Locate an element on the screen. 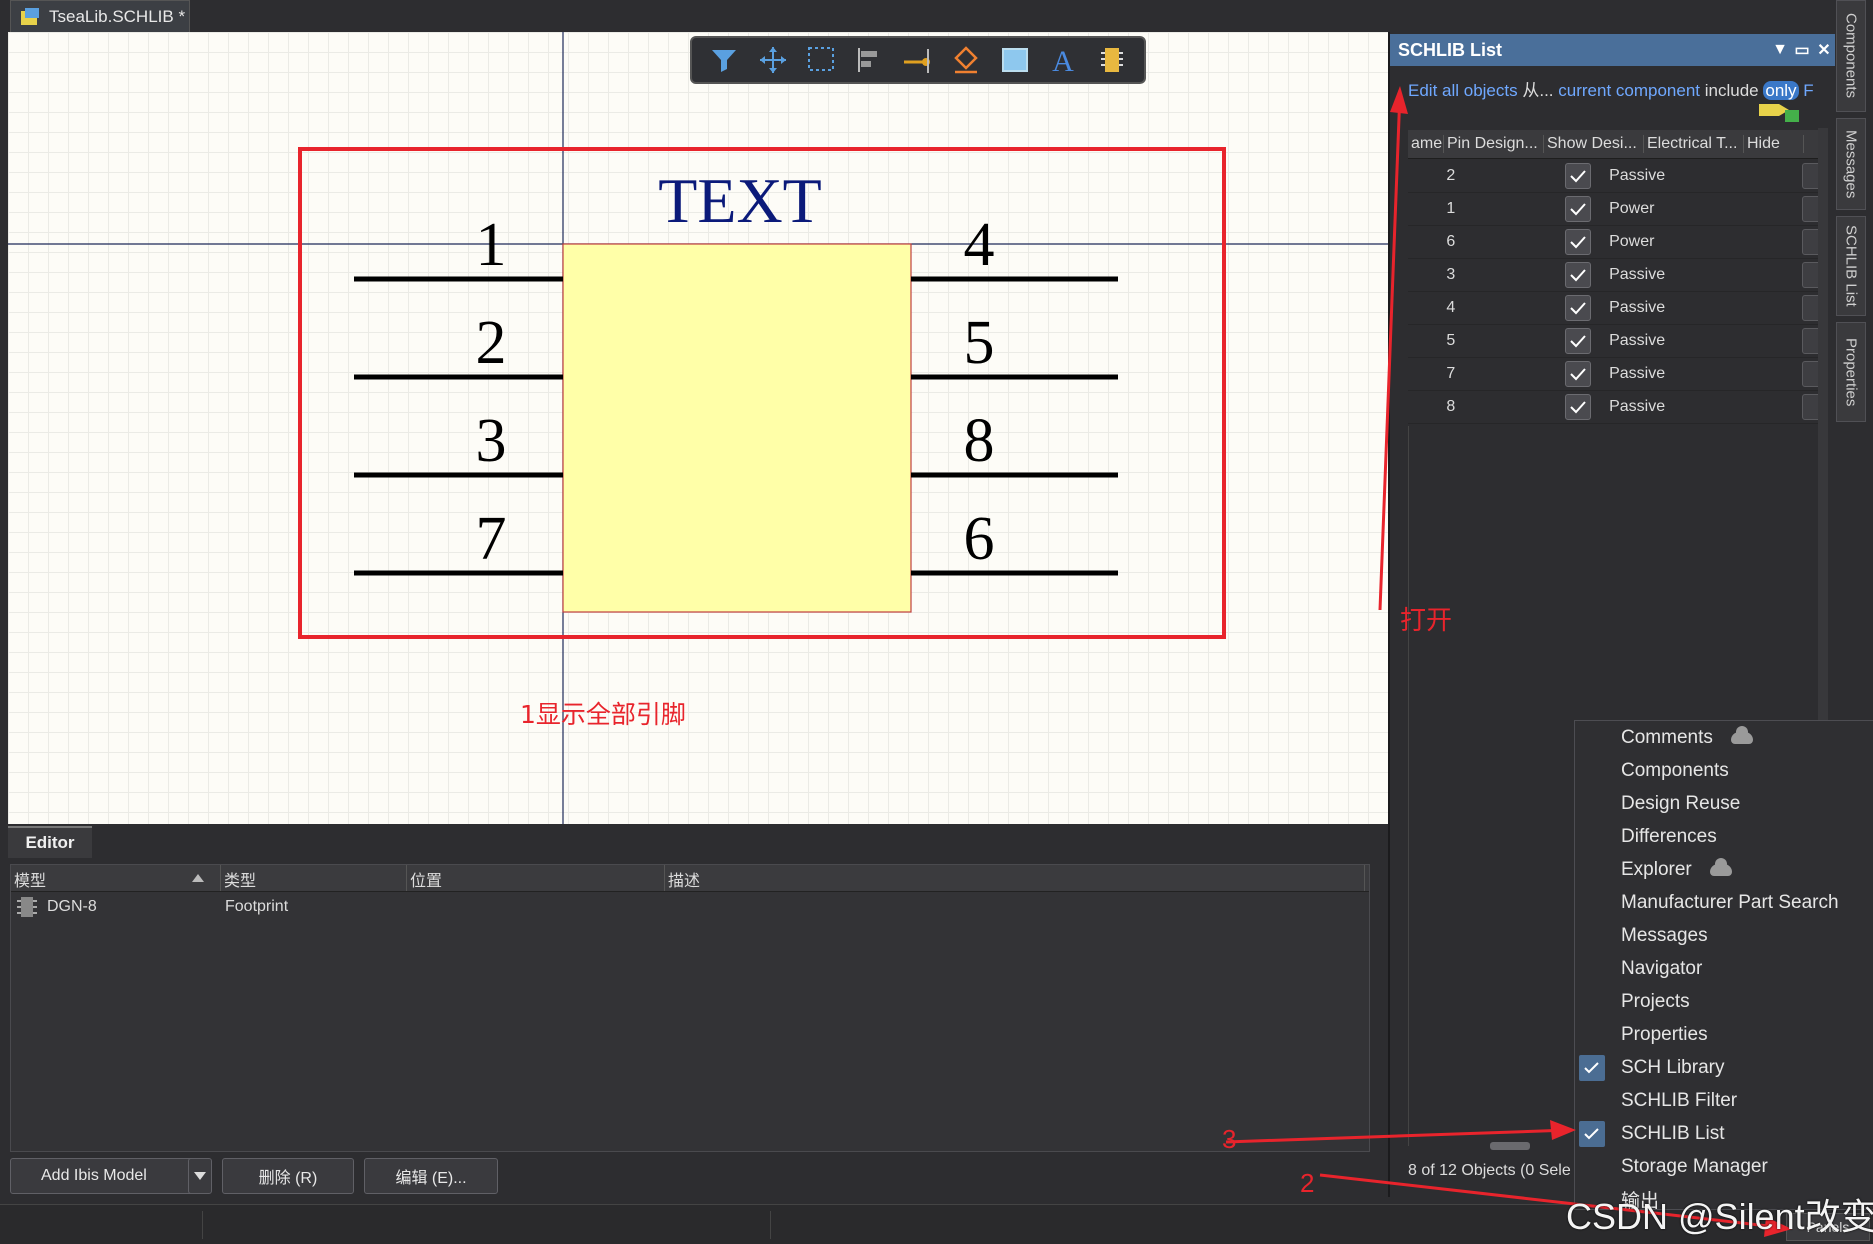  annotation-step3: 3 is located at coordinates (1229, 1139).